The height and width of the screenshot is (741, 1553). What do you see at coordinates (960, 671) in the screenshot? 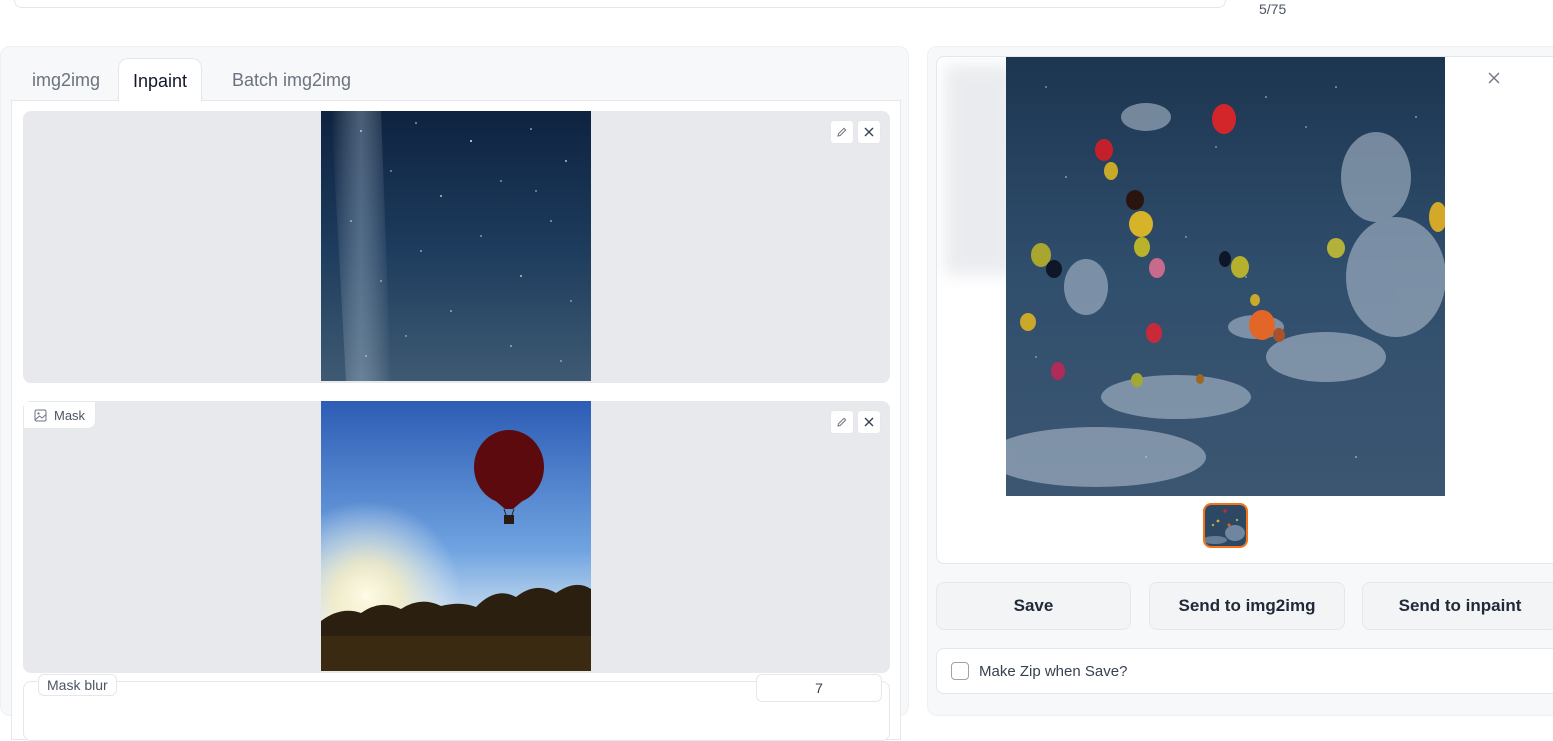
I see `make-zip-checkbox` at bounding box center [960, 671].